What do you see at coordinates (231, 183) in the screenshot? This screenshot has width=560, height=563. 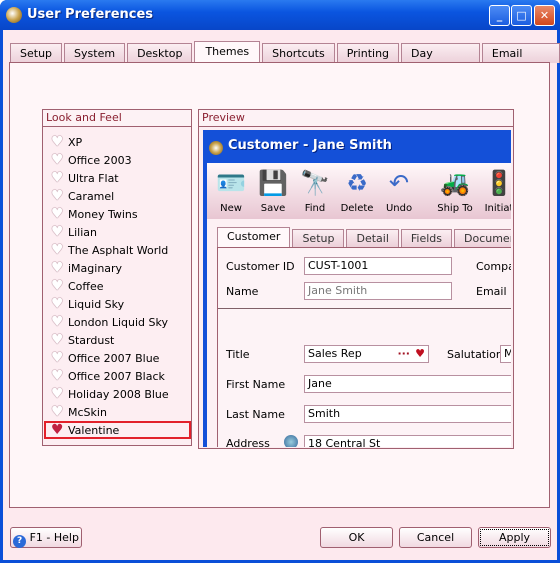 I see `new-contact-icon: 🪪` at bounding box center [231, 183].